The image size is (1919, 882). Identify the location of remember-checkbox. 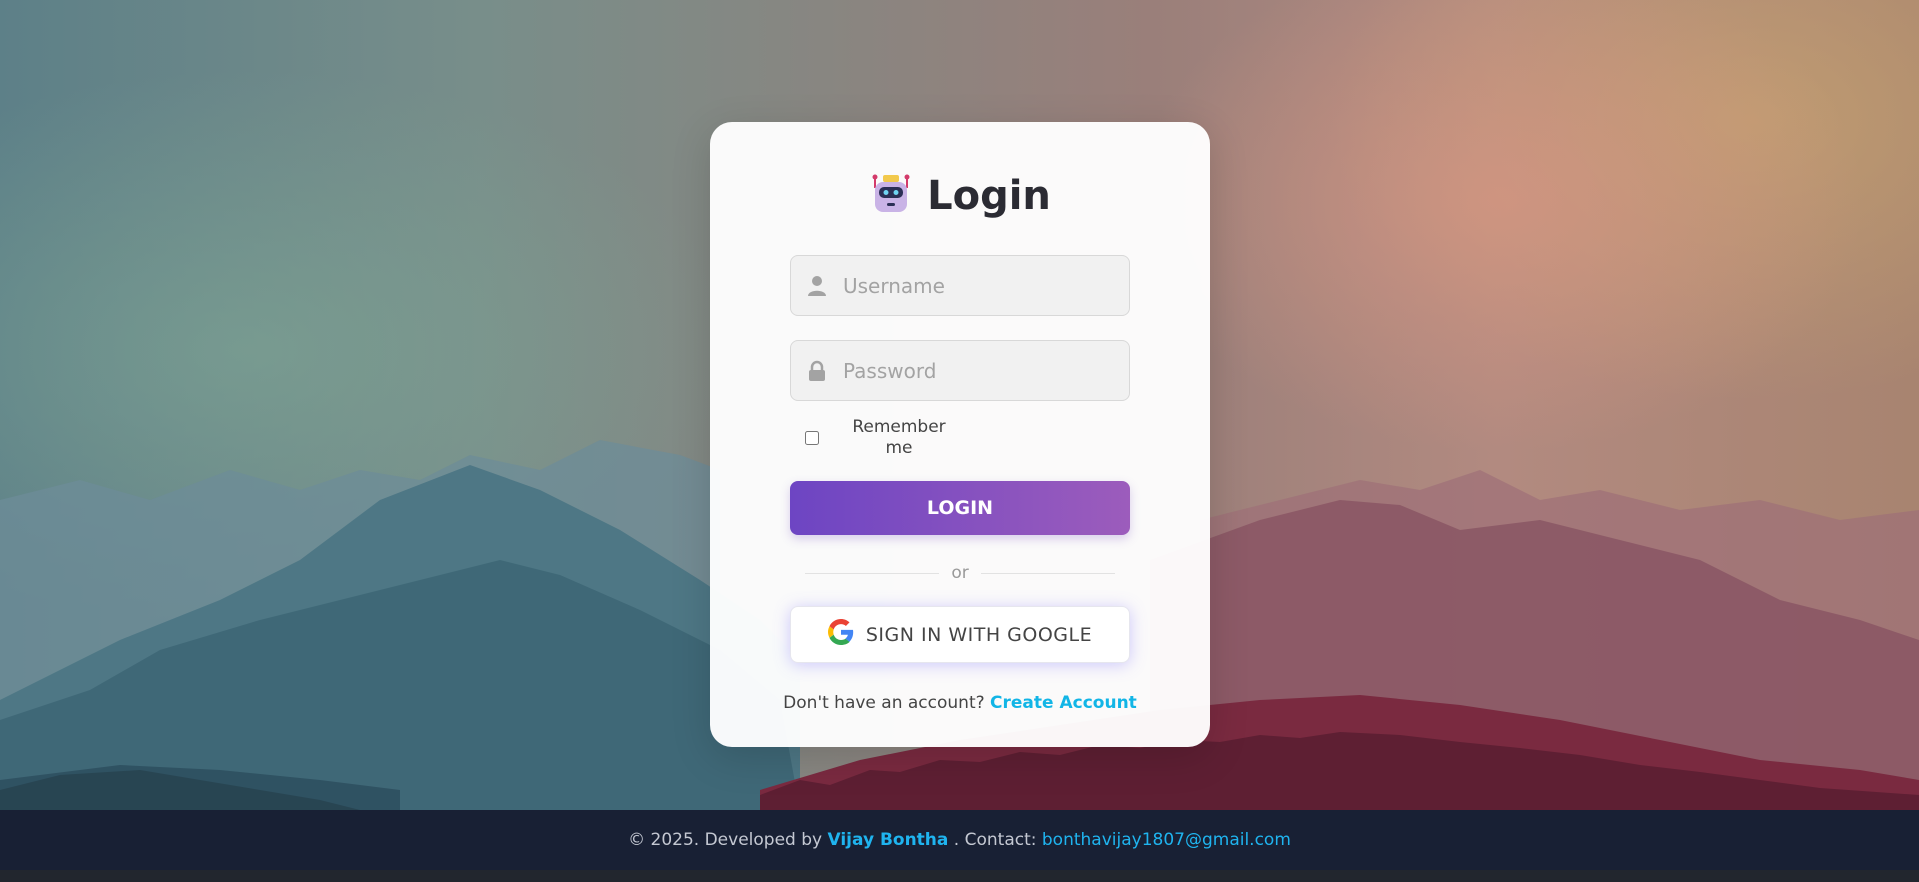
(812, 438).